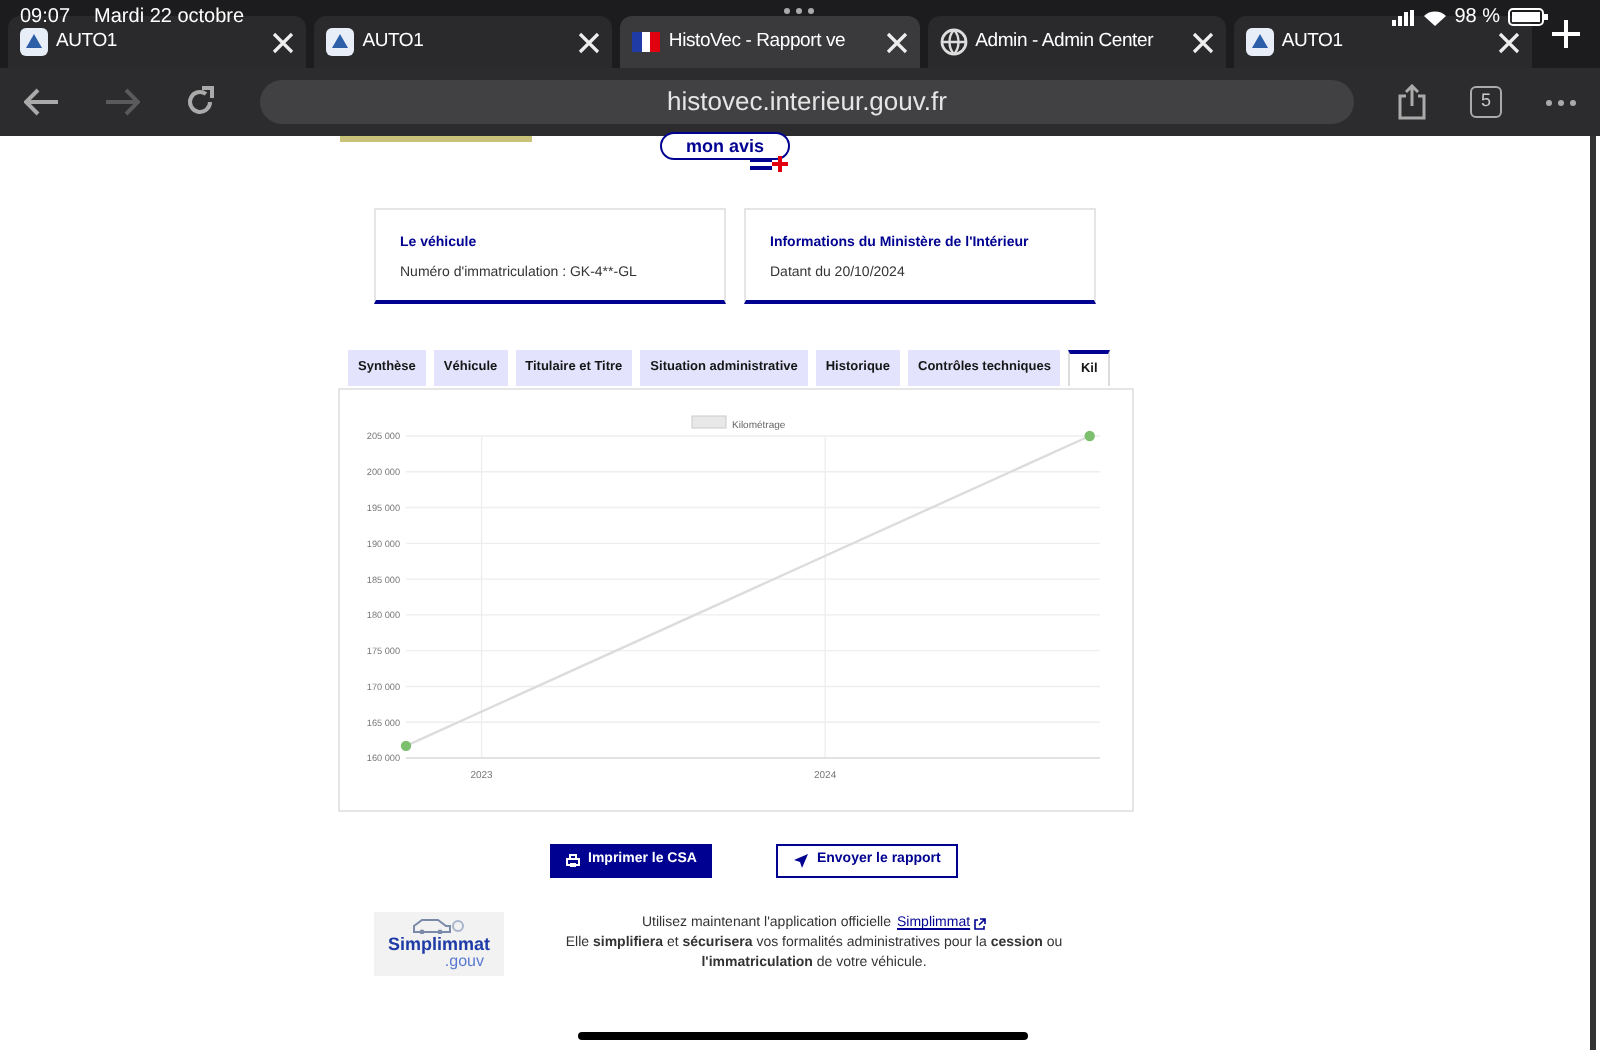  What do you see at coordinates (1412, 102) in the screenshot?
I see `share-icon` at bounding box center [1412, 102].